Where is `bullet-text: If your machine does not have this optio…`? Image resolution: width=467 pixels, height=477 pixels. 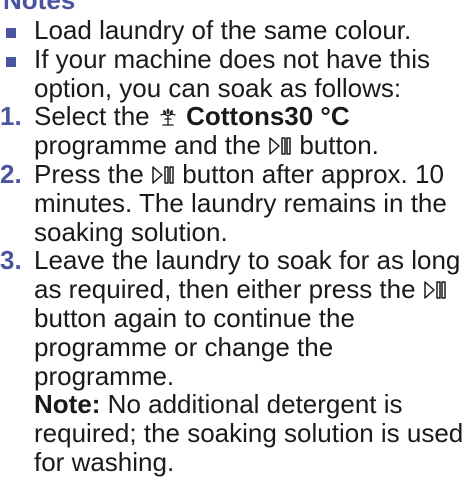 bullet-text: If your machine does not have this optio… is located at coordinates (232, 73).